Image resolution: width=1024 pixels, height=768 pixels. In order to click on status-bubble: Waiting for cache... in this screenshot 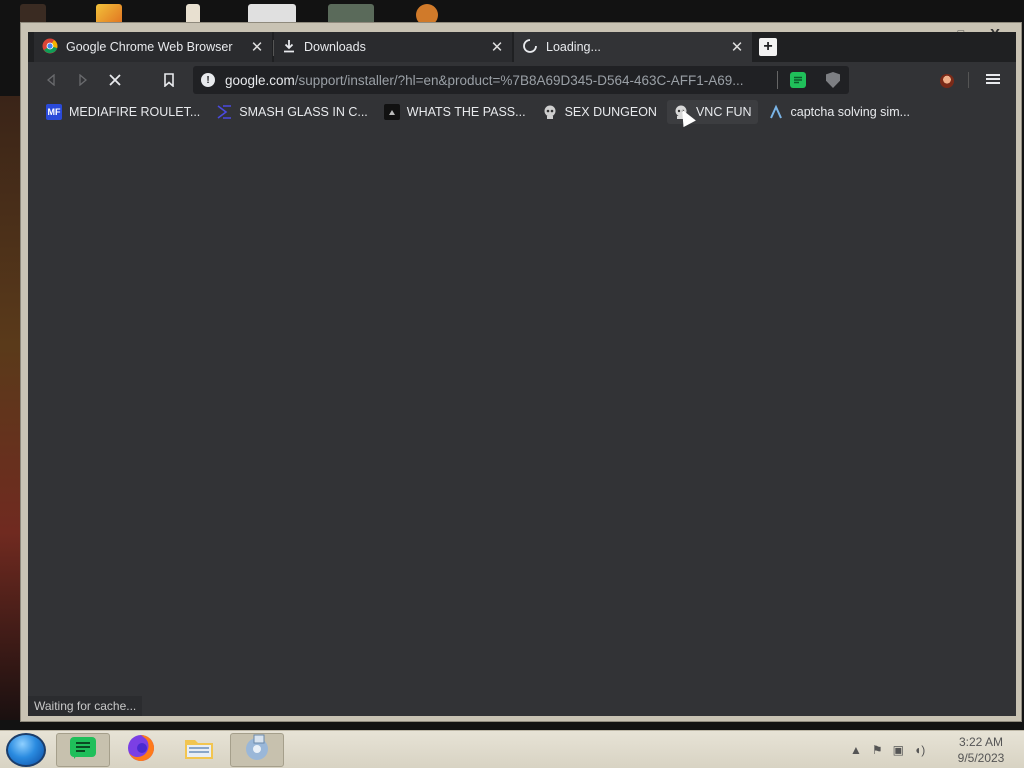, I will do `click(85, 706)`.